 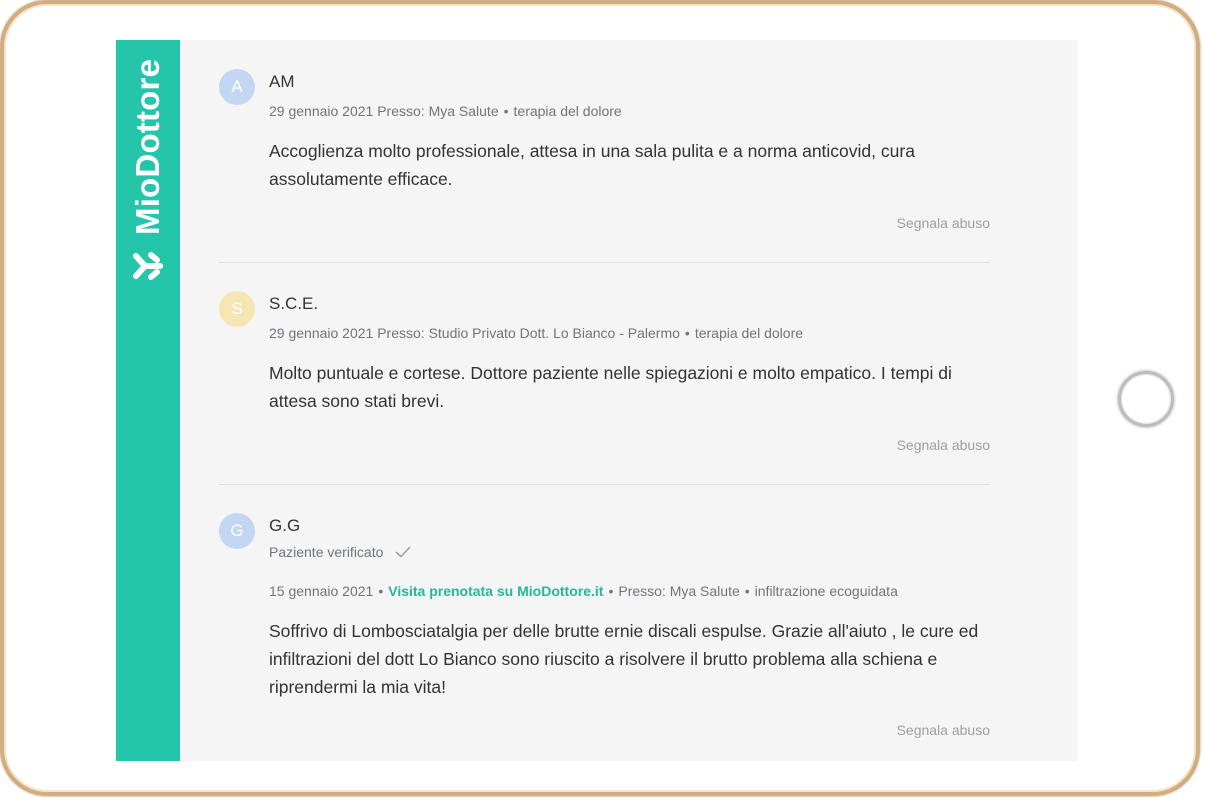 What do you see at coordinates (237, 309) in the screenshot?
I see `avatar: S` at bounding box center [237, 309].